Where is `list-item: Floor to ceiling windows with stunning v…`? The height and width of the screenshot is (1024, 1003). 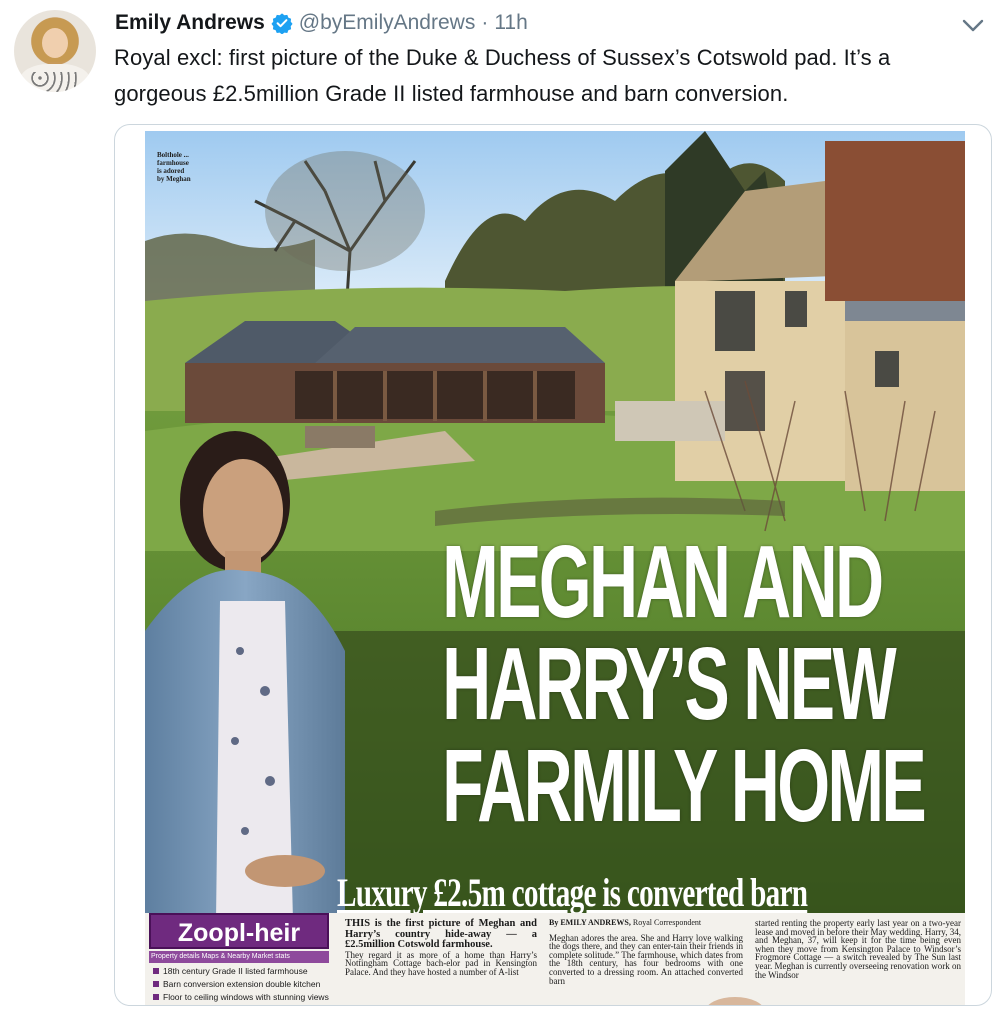 list-item: Floor to ceiling windows with stunning v… is located at coordinates (243, 997).